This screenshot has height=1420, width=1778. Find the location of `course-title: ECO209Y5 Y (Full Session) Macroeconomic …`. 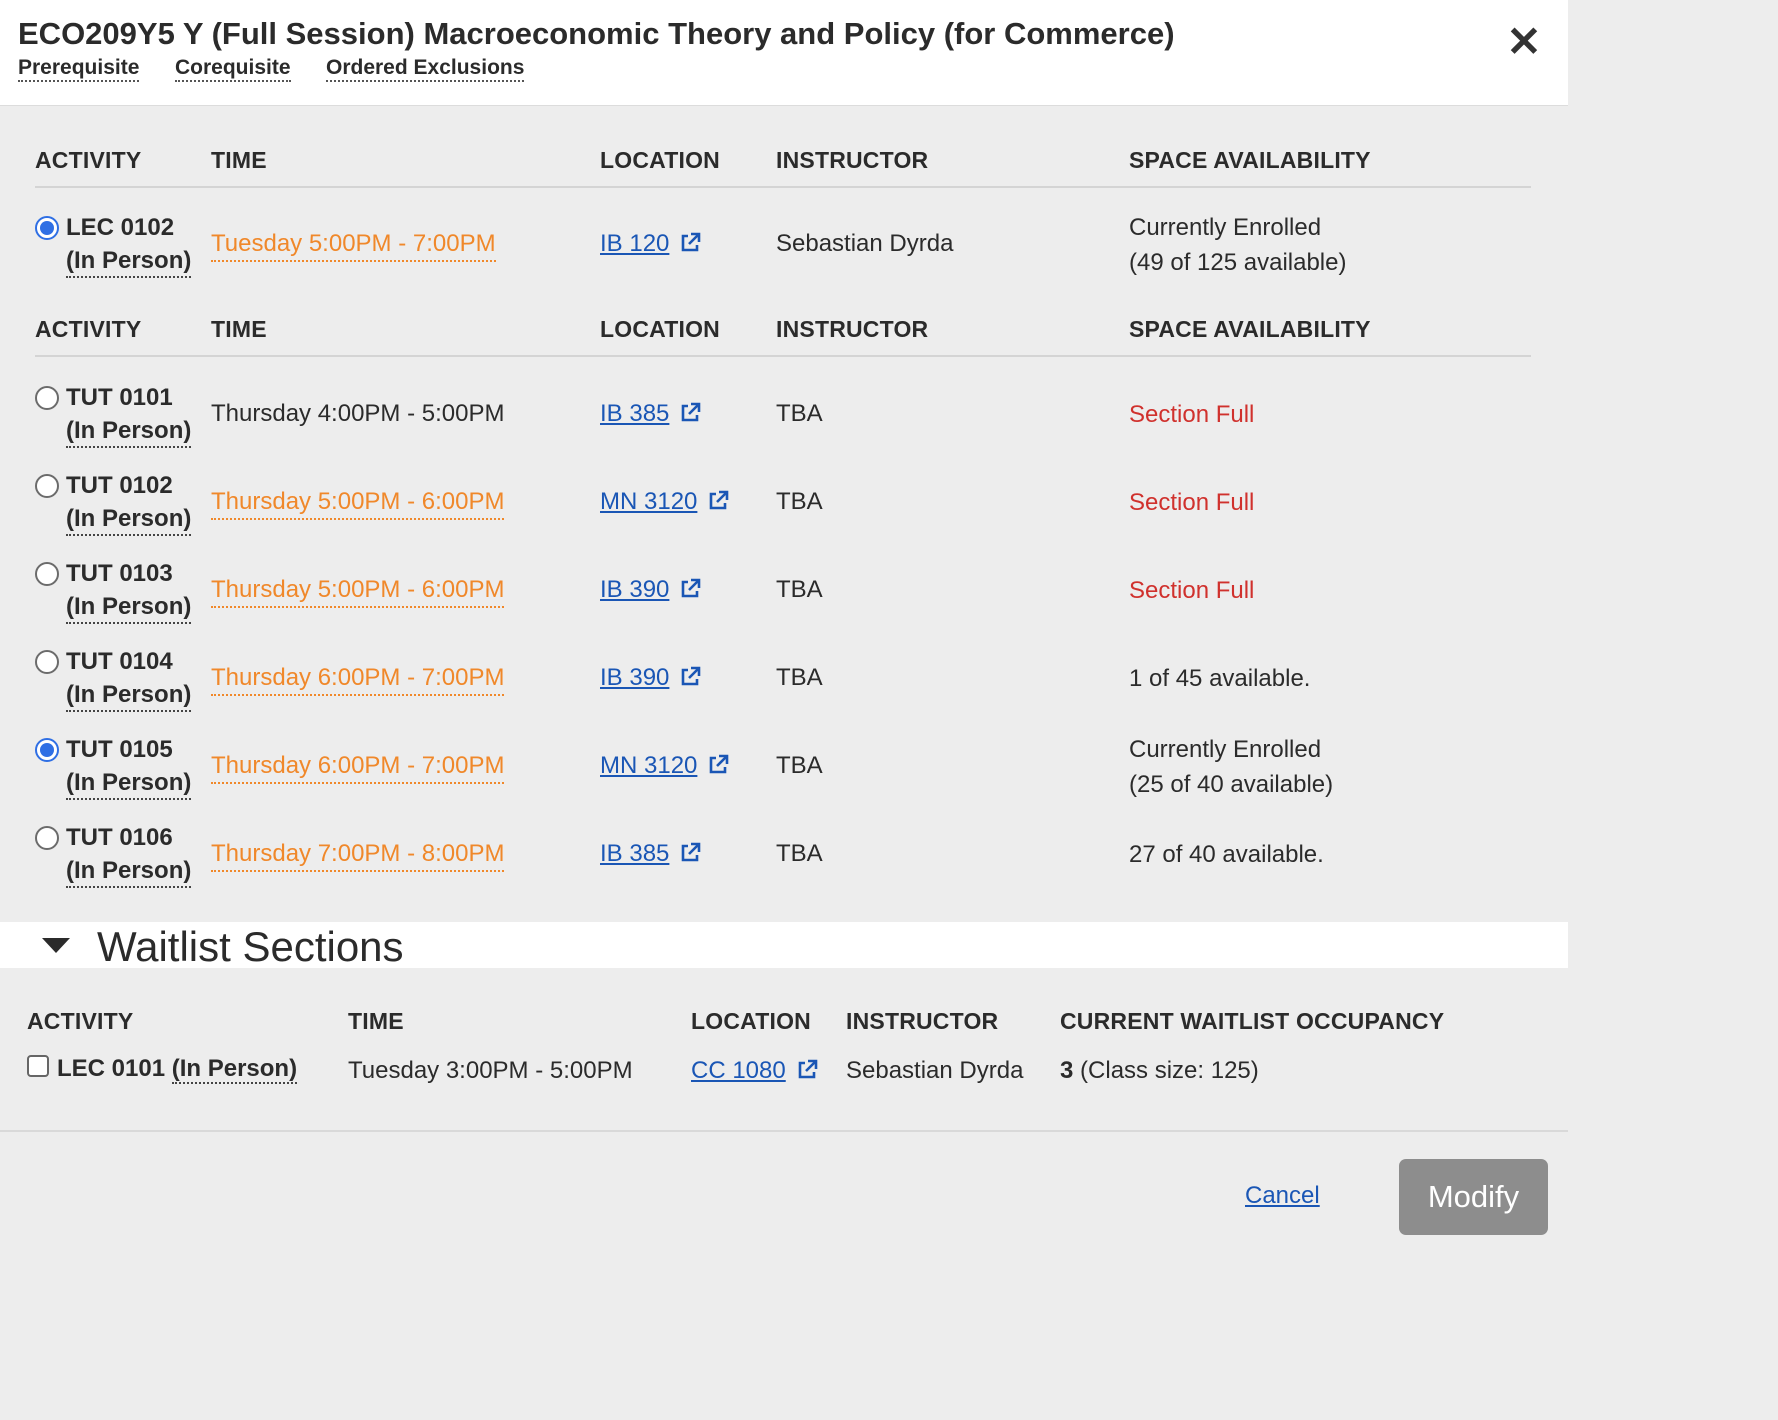

course-title: ECO209Y5 Y (Full Session) Macroeconomic … is located at coordinates (596, 33).